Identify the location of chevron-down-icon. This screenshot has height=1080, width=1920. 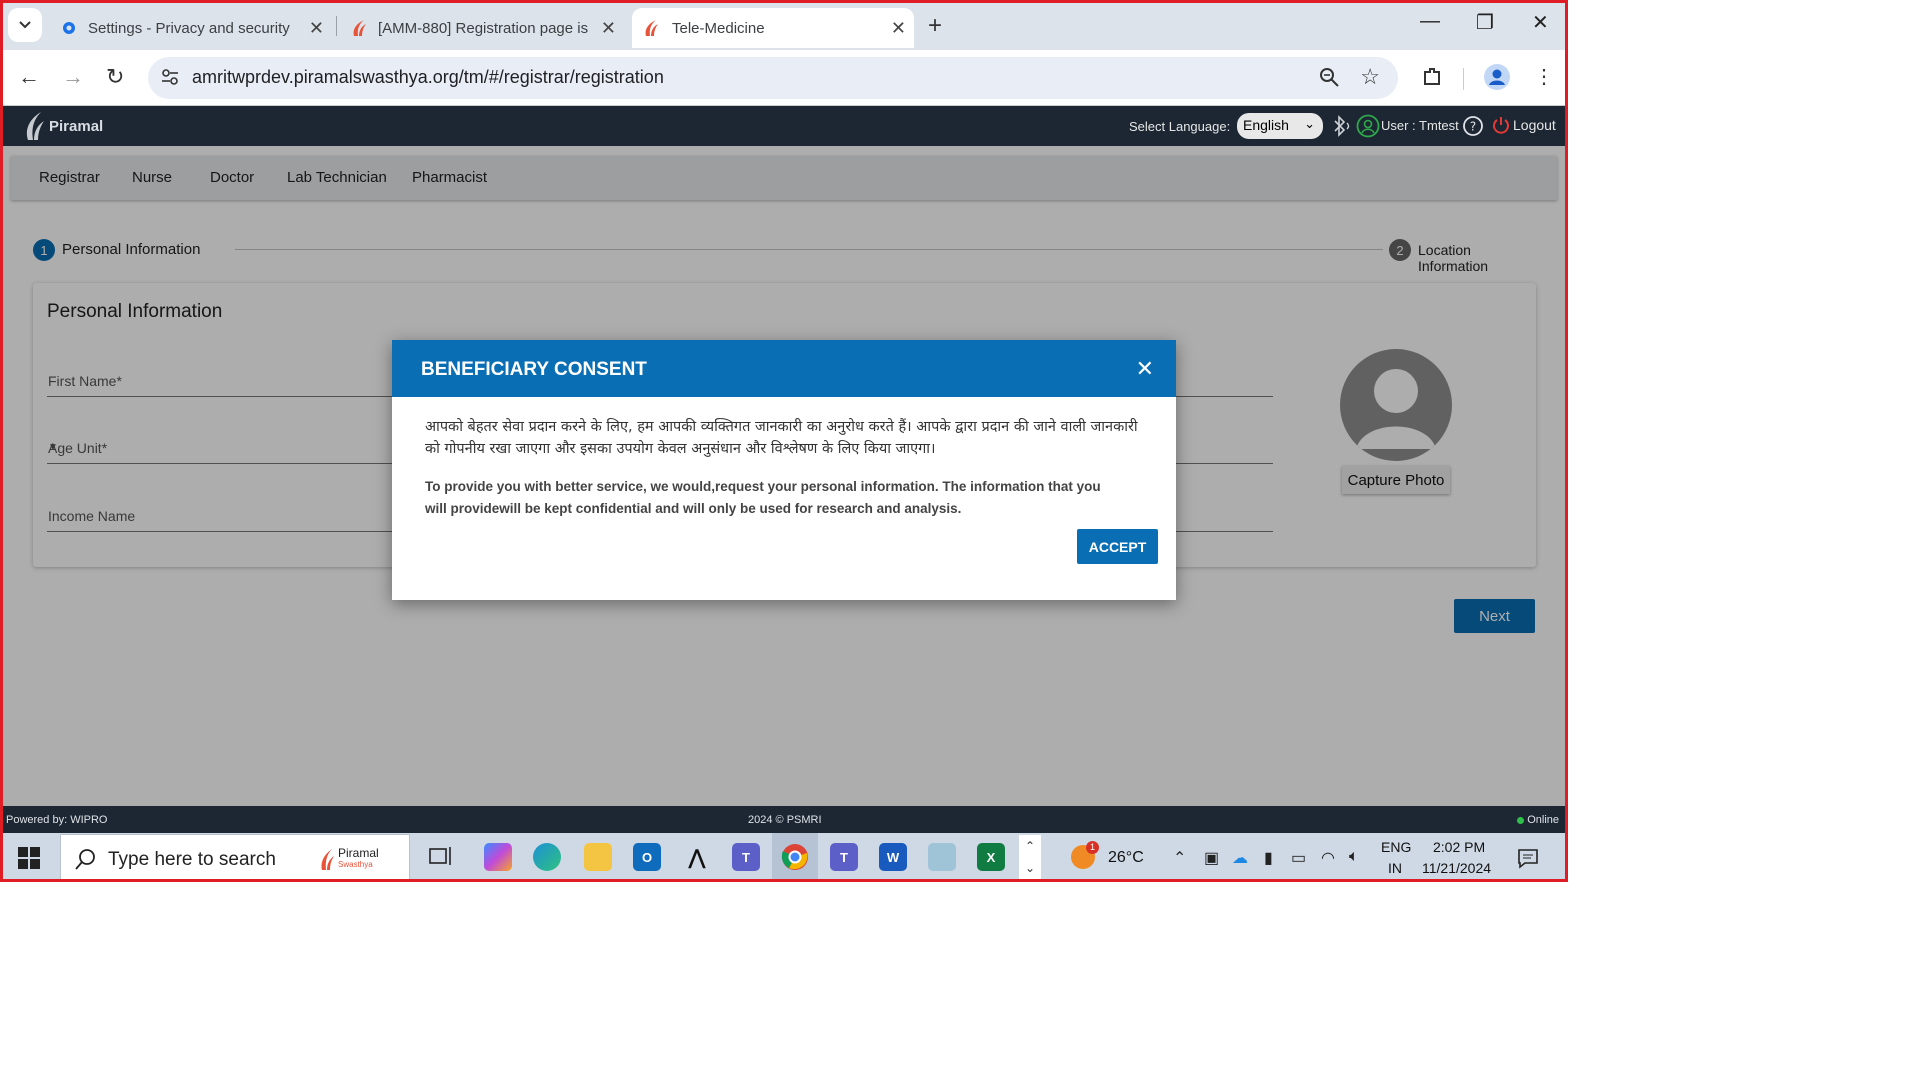
(25, 25).